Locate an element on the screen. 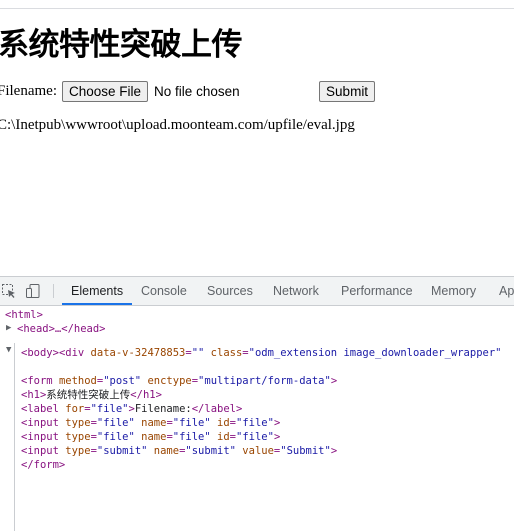  dom-node-html: <html> is located at coordinates (24, 315).